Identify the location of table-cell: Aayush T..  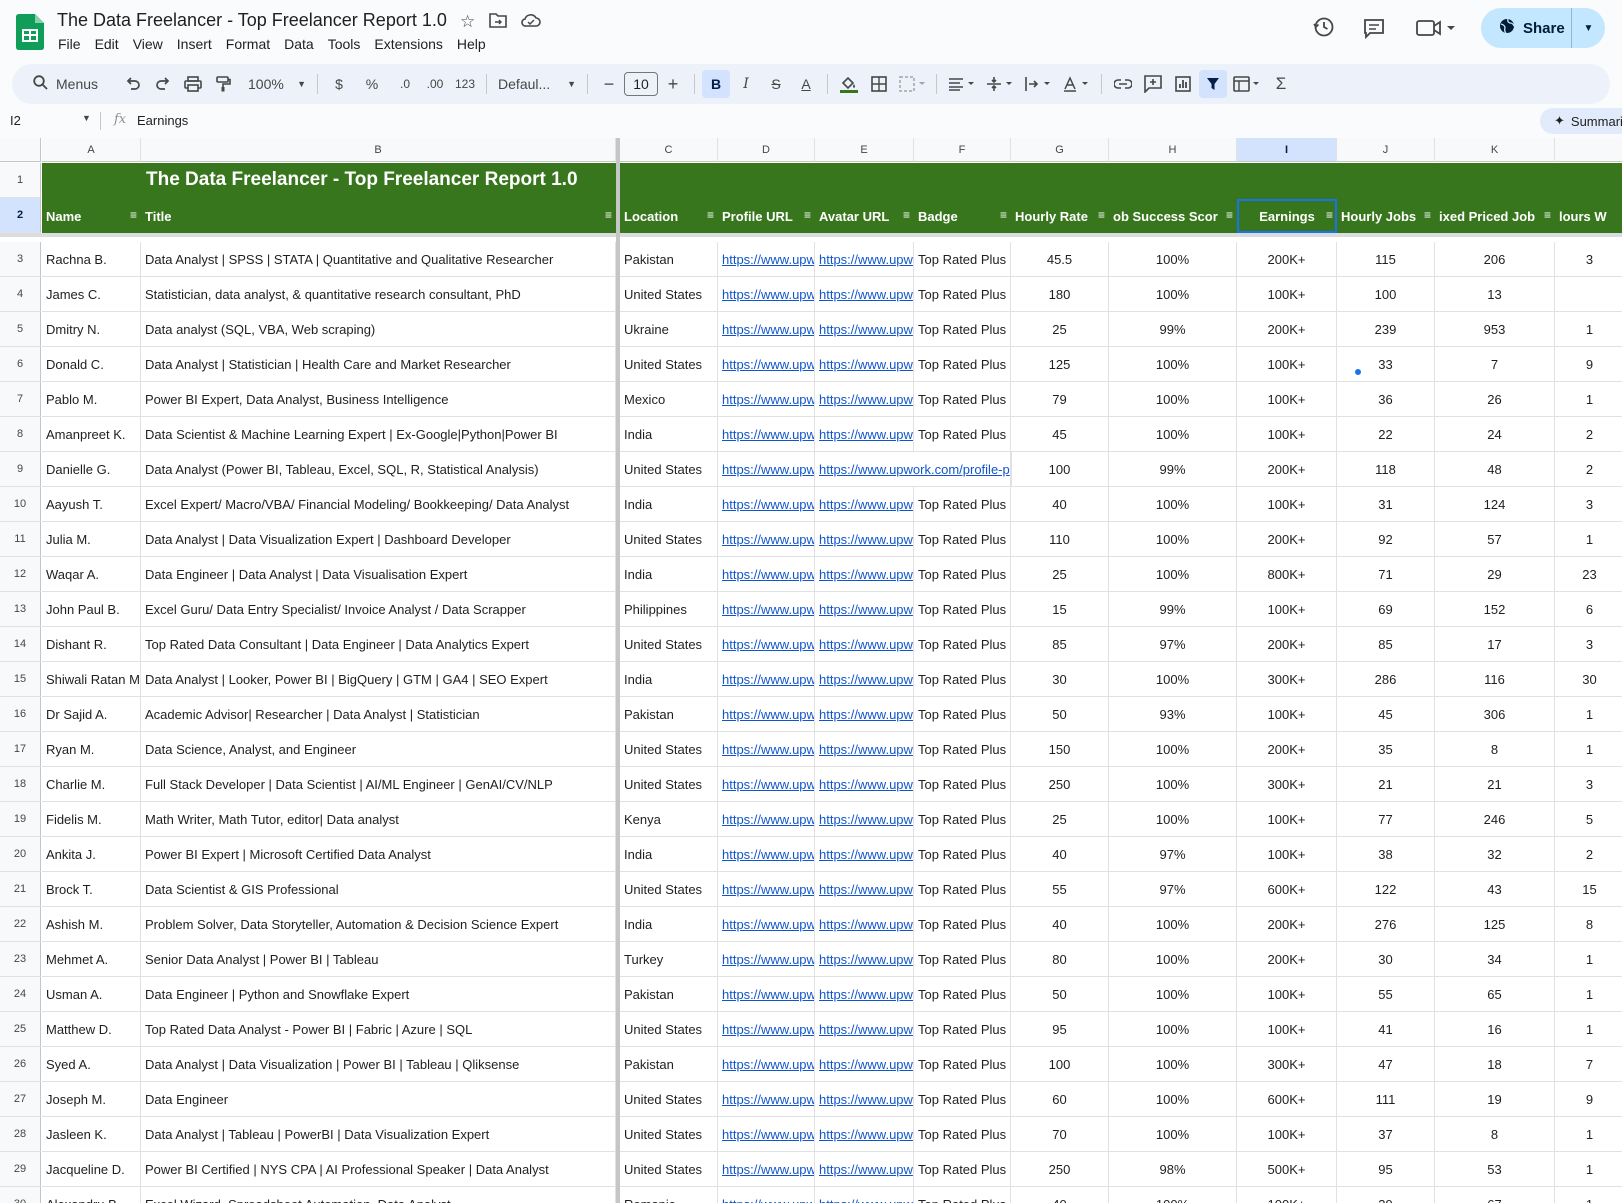
(91, 504).